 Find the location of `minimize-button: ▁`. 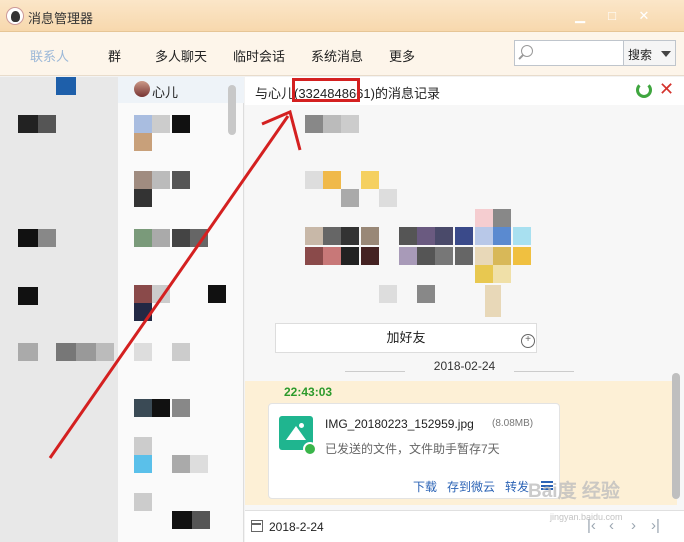

minimize-button: ▁ is located at coordinates (580, 16).